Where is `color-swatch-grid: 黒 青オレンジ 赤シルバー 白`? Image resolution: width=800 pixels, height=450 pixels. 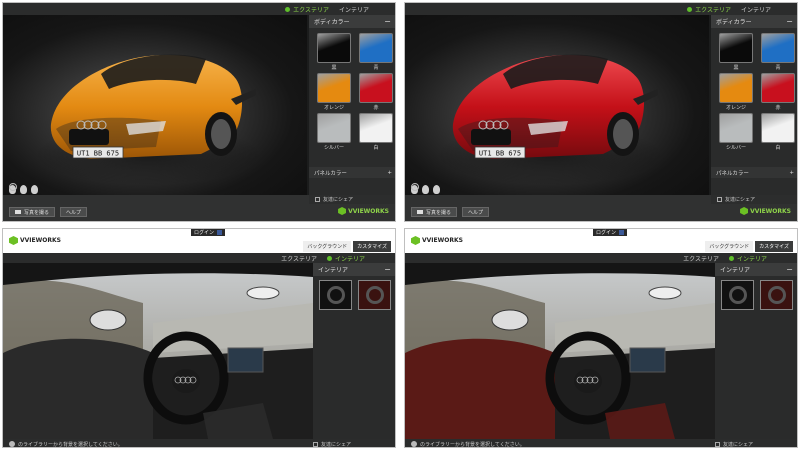 color-swatch-grid: 黒 青オレンジ 赤シルバー 白 is located at coordinates (754, 89).